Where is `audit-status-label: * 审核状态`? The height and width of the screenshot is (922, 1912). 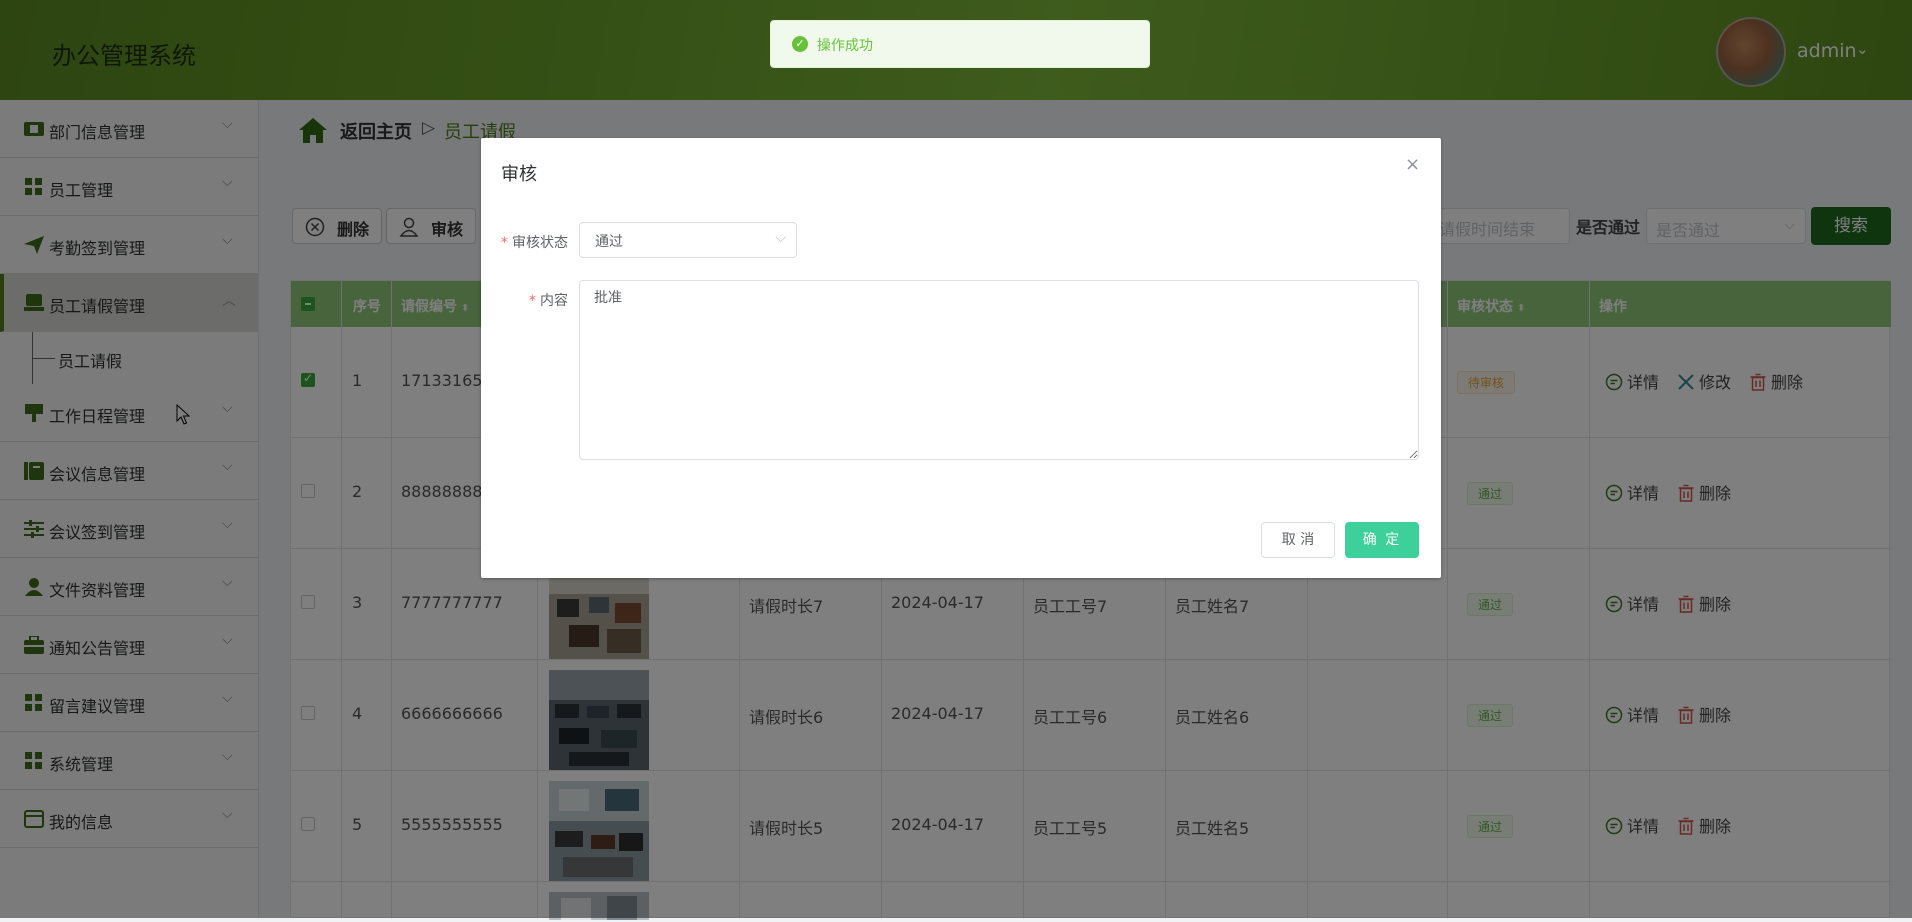
audit-status-label: * 审核状态 is located at coordinates (534, 242).